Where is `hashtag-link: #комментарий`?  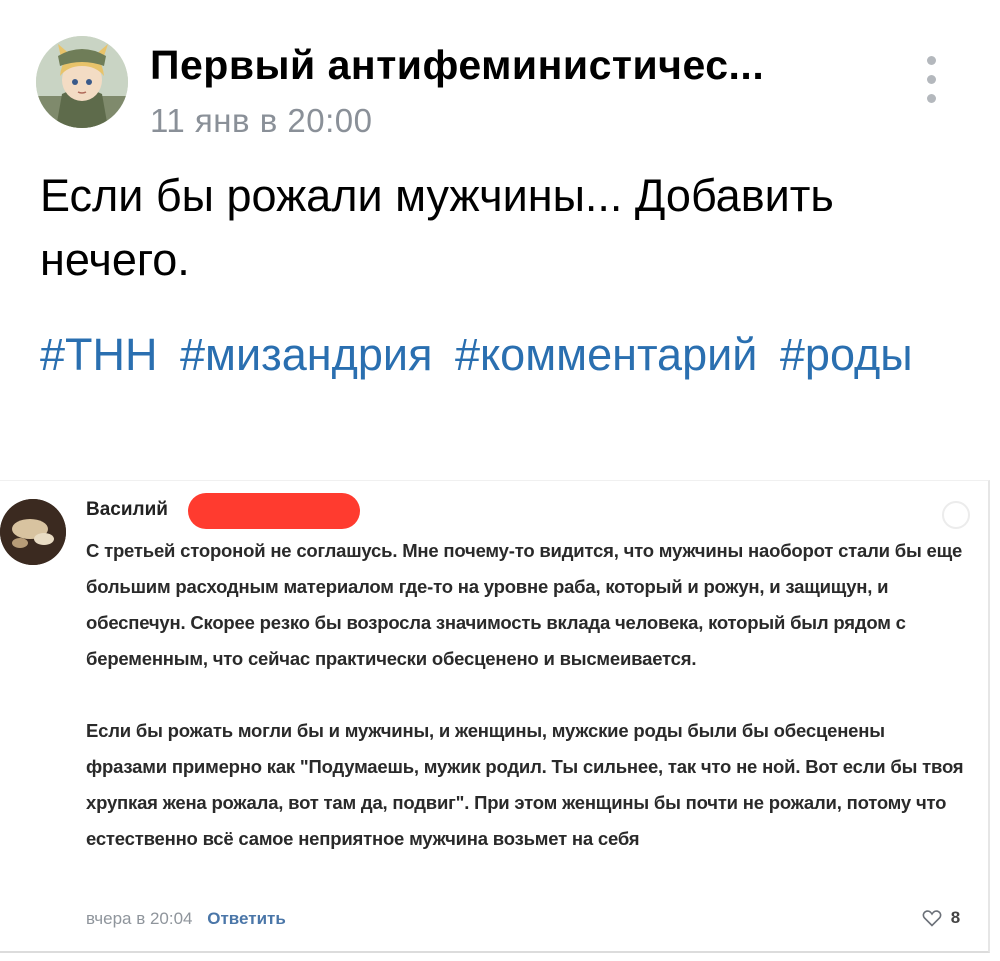 hashtag-link: #комментарий is located at coordinates (606, 354).